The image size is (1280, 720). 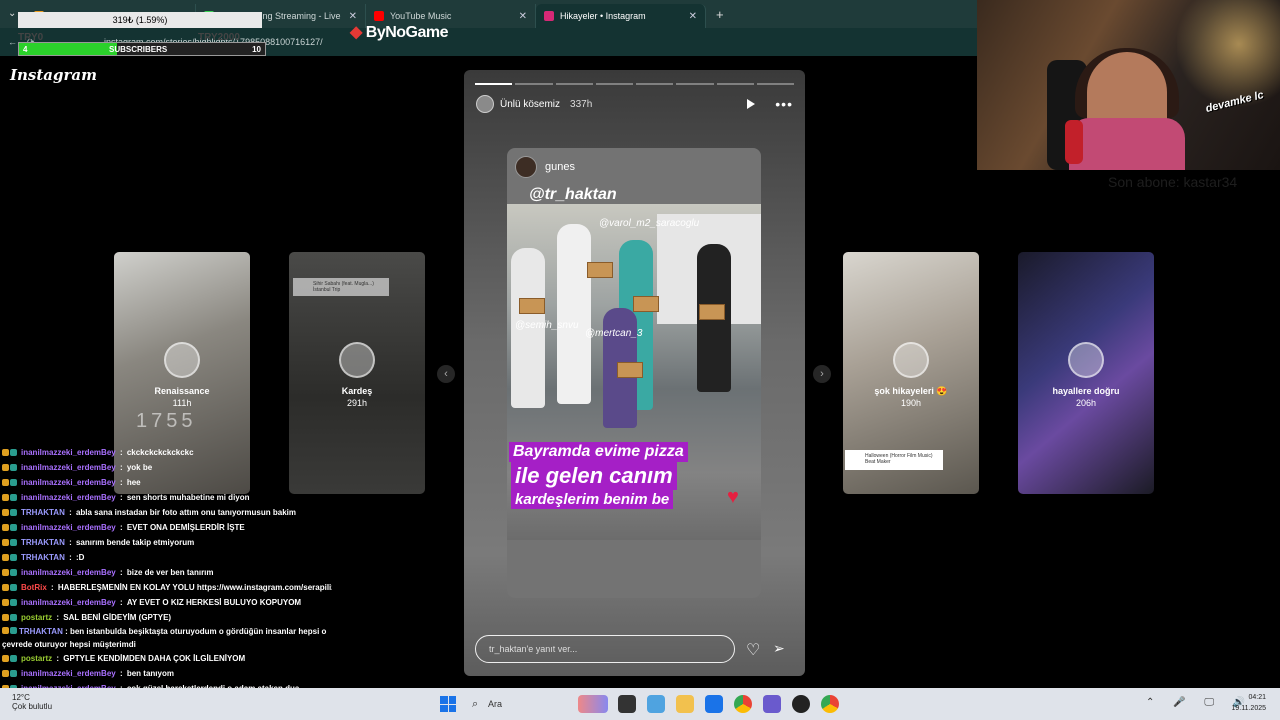 I want to click on chat-text: ben tanıyom, so click(x=150, y=673).